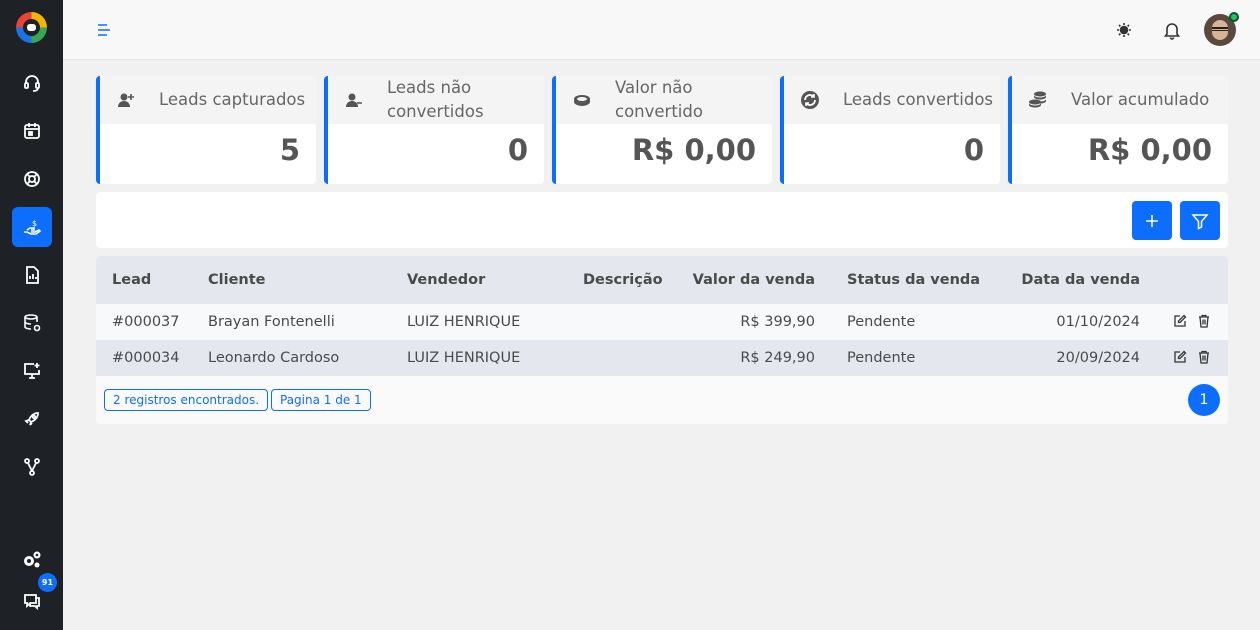 This screenshot has height=630, width=1260. I want to click on chat-badge: 91, so click(47, 582).